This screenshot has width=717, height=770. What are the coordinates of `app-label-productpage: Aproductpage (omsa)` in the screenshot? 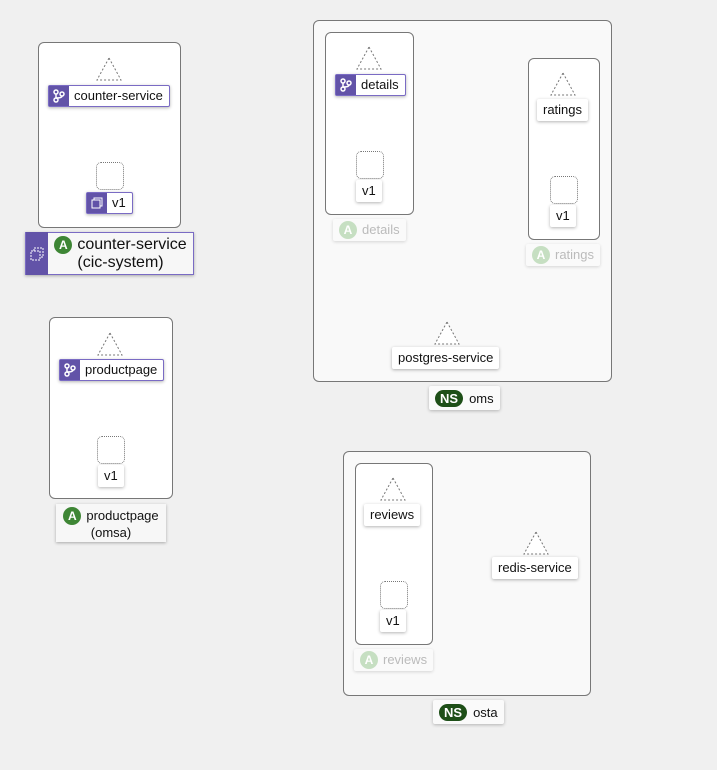 It's located at (111, 523).